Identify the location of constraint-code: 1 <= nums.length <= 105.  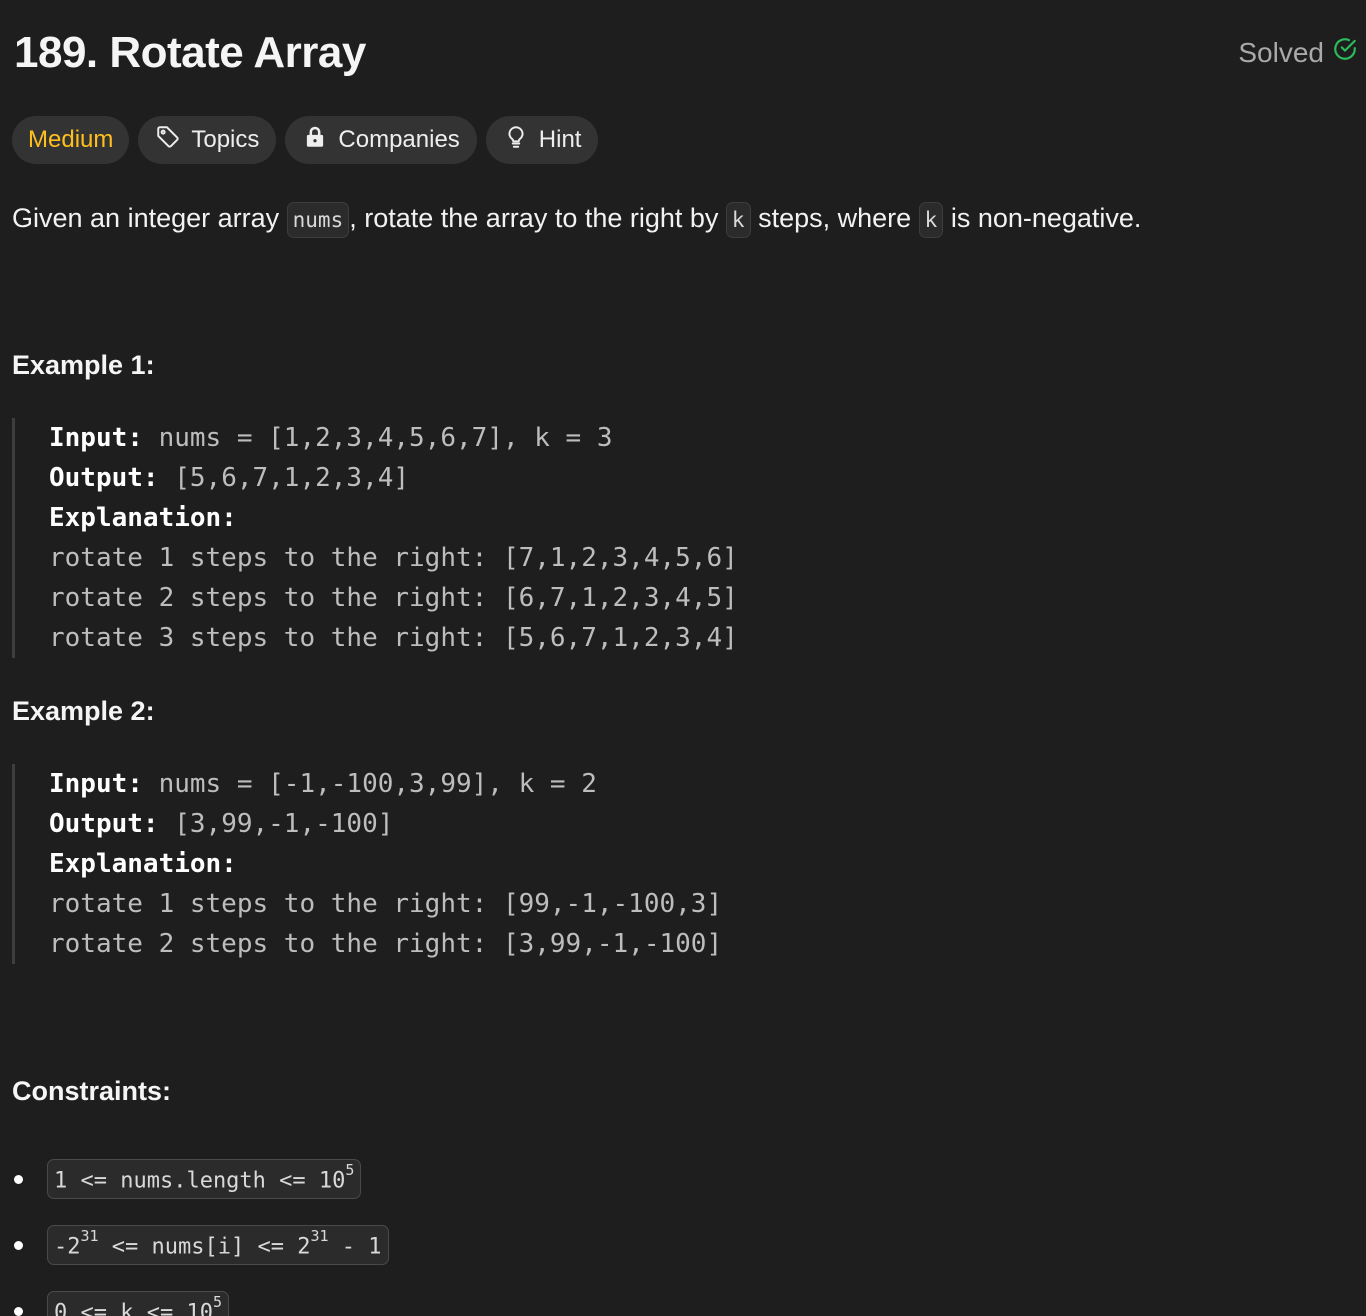
(204, 1179).